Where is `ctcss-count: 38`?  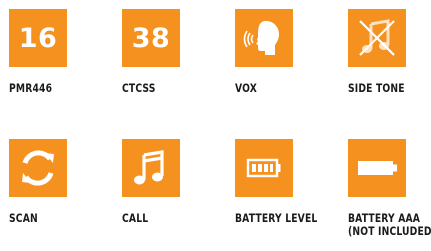
ctcss-count: 38 is located at coordinates (151, 38).